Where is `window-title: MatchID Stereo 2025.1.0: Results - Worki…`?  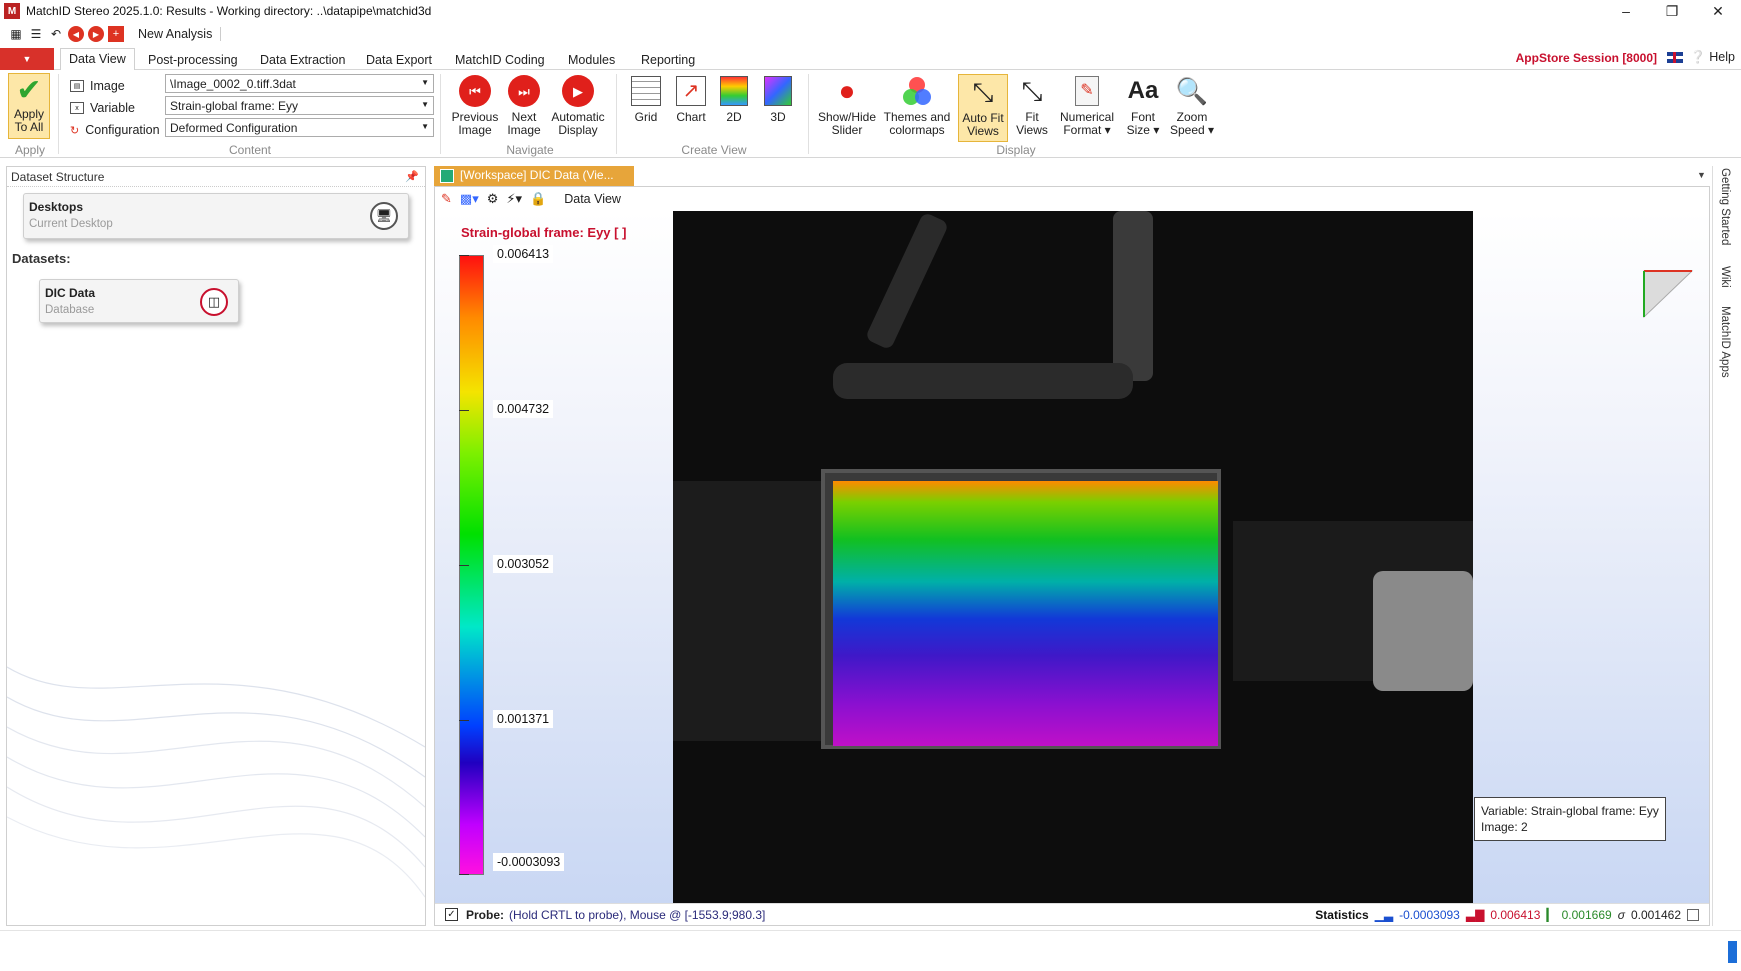 window-title: MatchID Stereo 2025.1.0: Results - Worki… is located at coordinates (229, 11).